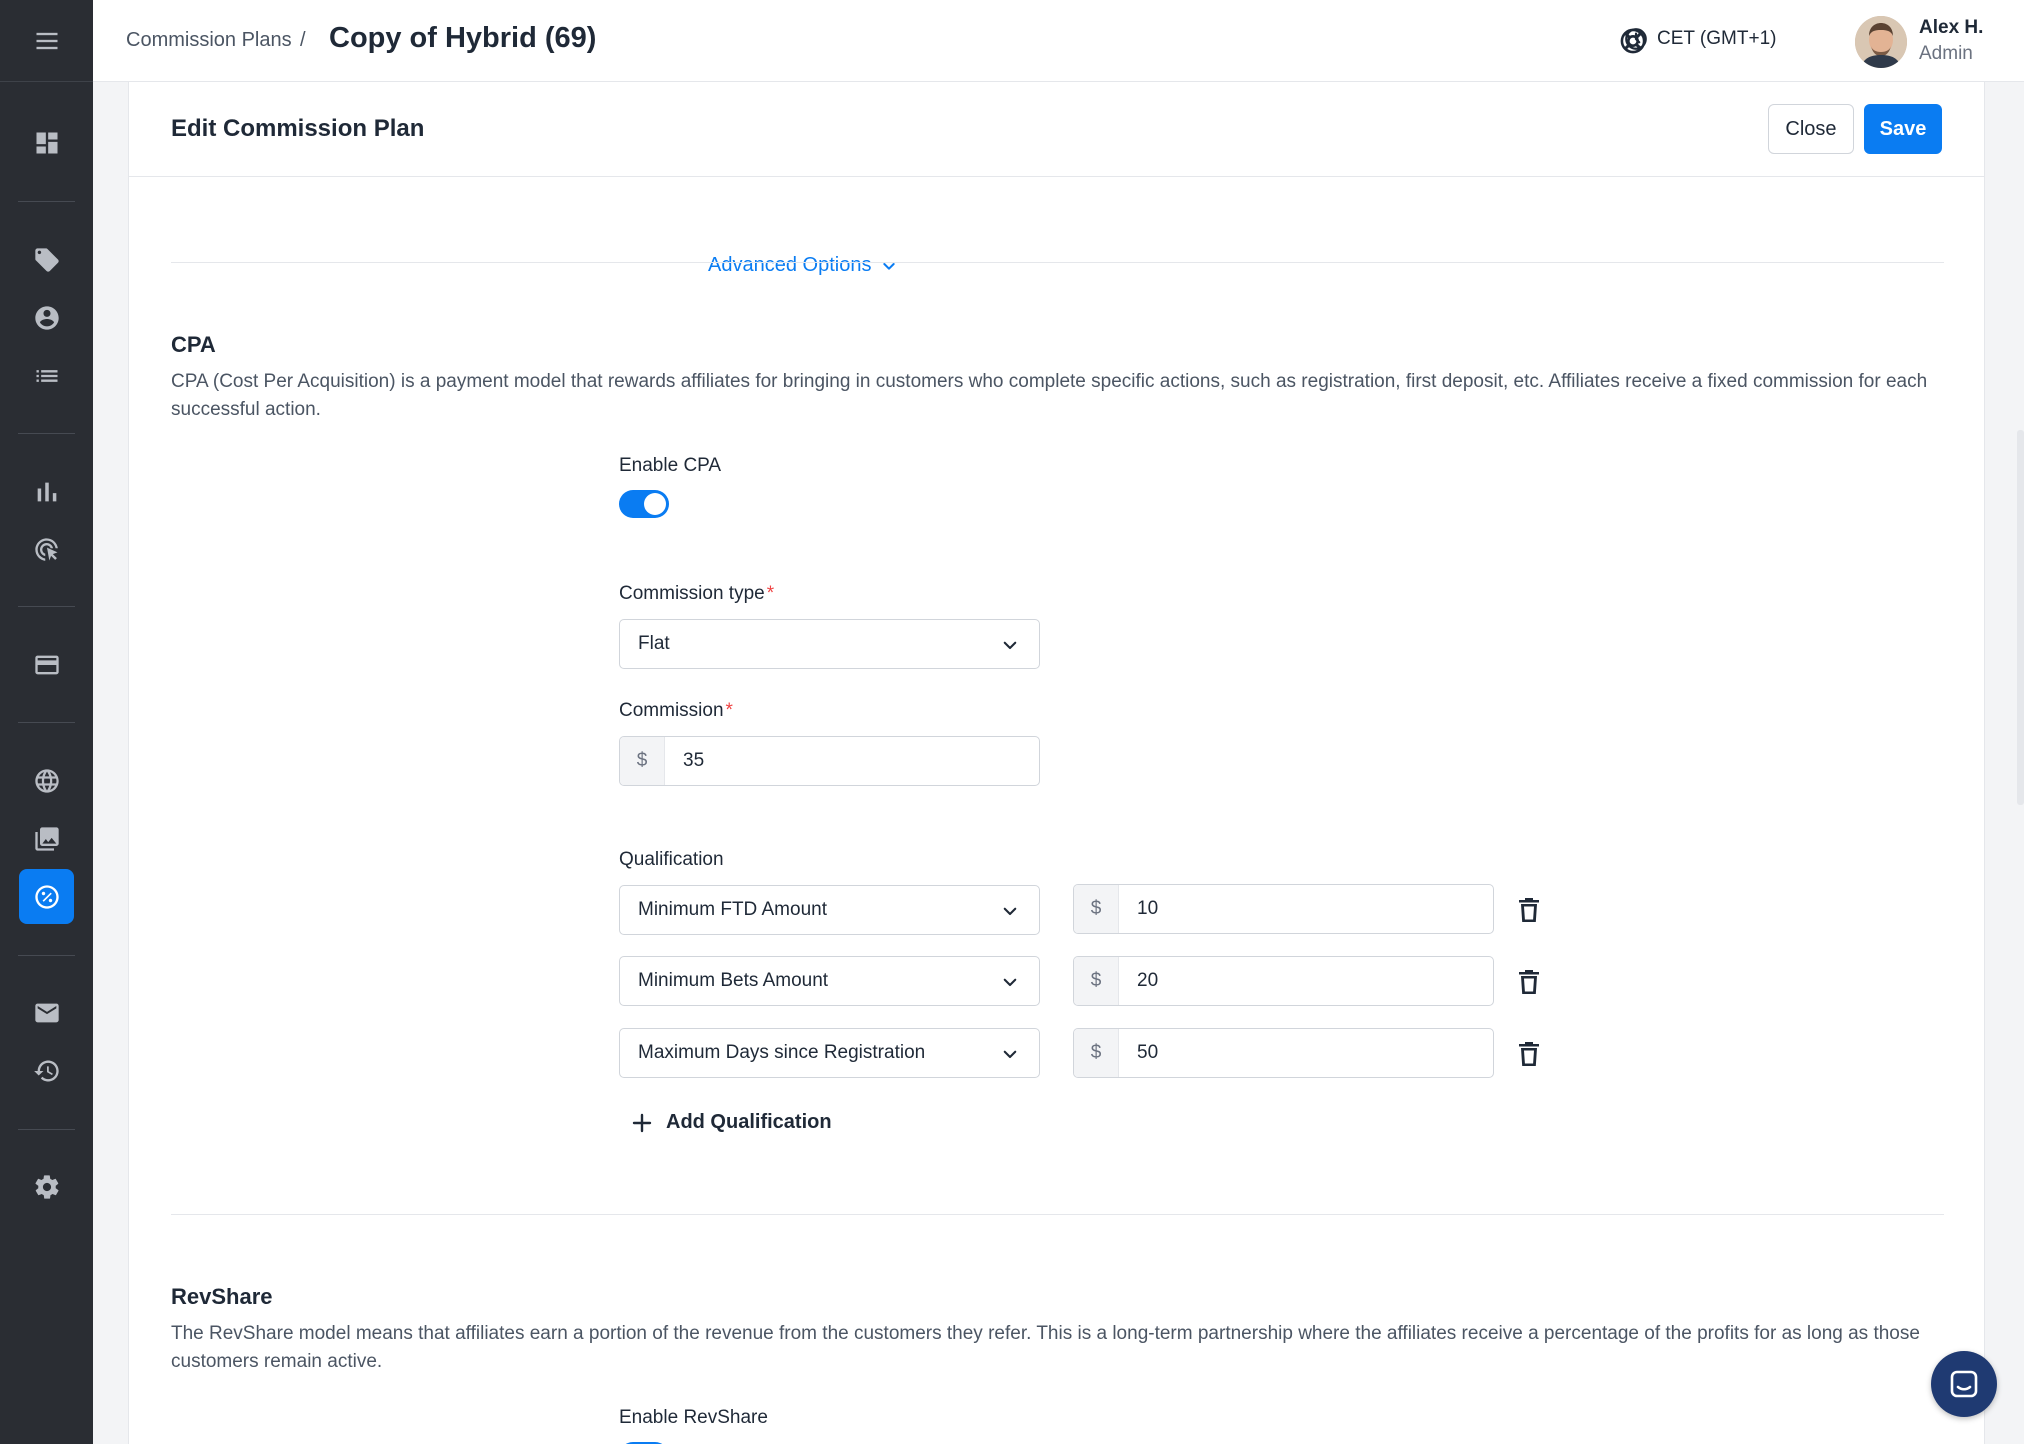 Image resolution: width=2024 pixels, height=1444 pixels. I want to click on credit-card-icon, so click(47, 665).